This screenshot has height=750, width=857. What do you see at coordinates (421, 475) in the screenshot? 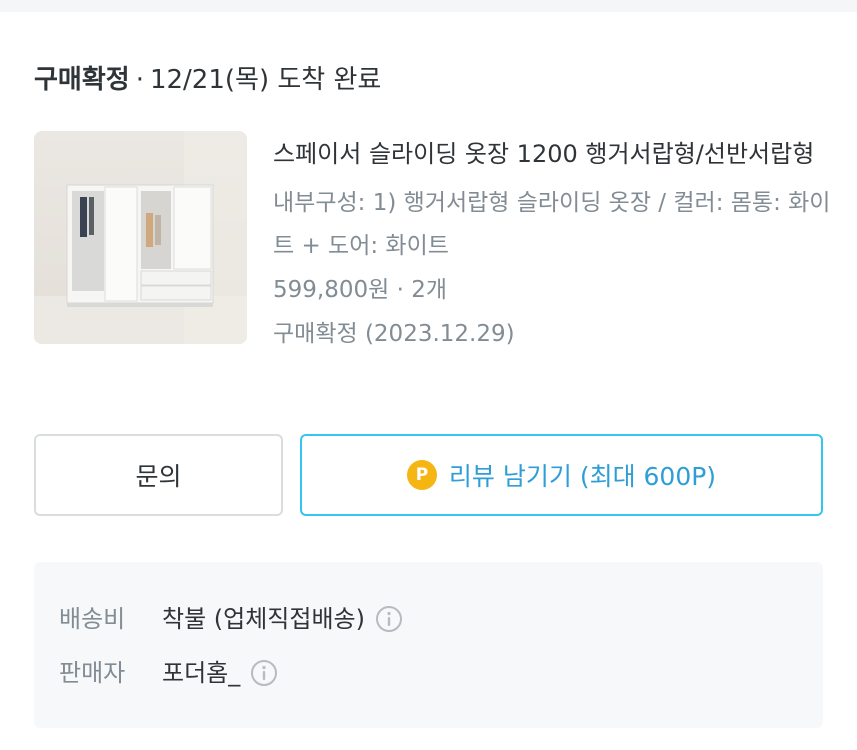
I see `point-coin-icon: P` at bounding box center [421, 475].